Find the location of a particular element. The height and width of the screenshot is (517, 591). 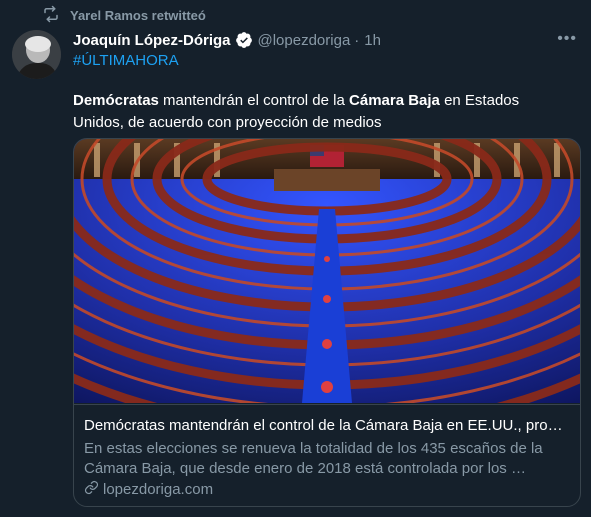

retweet-icon is located at coordinates (51, 15).